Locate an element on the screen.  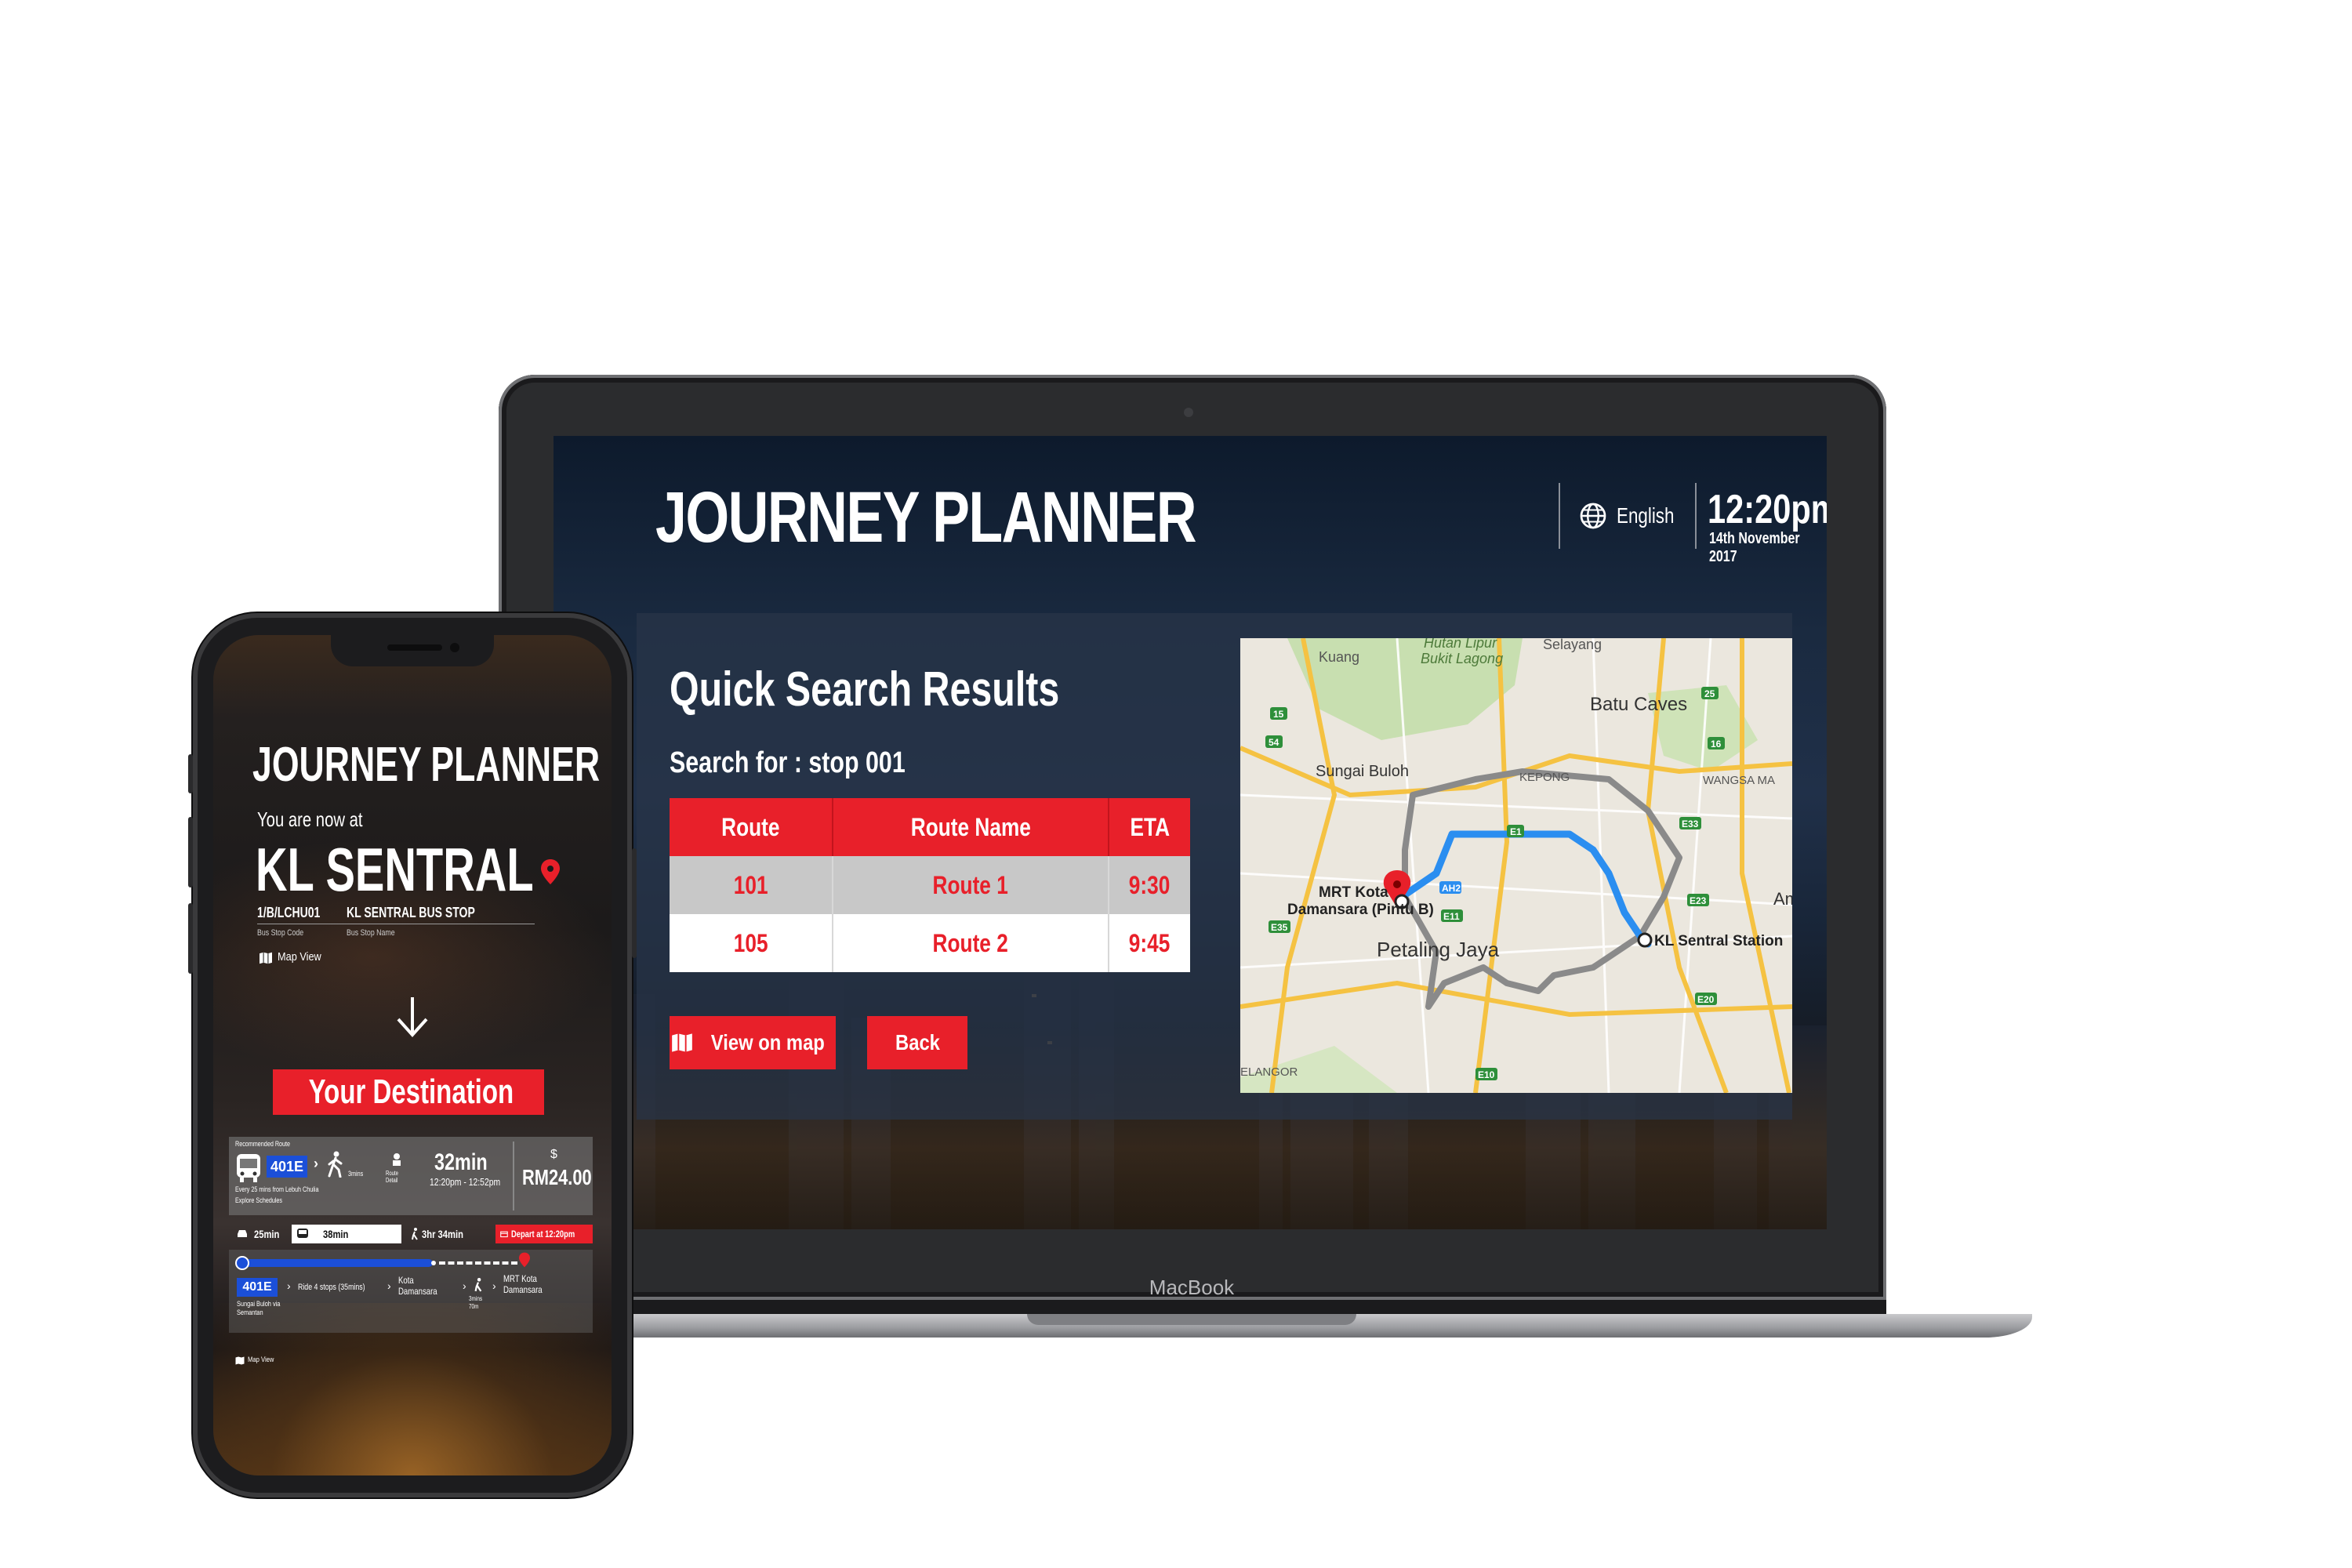
current-station: KL SENTRAL is located at coordinates (395, 869).